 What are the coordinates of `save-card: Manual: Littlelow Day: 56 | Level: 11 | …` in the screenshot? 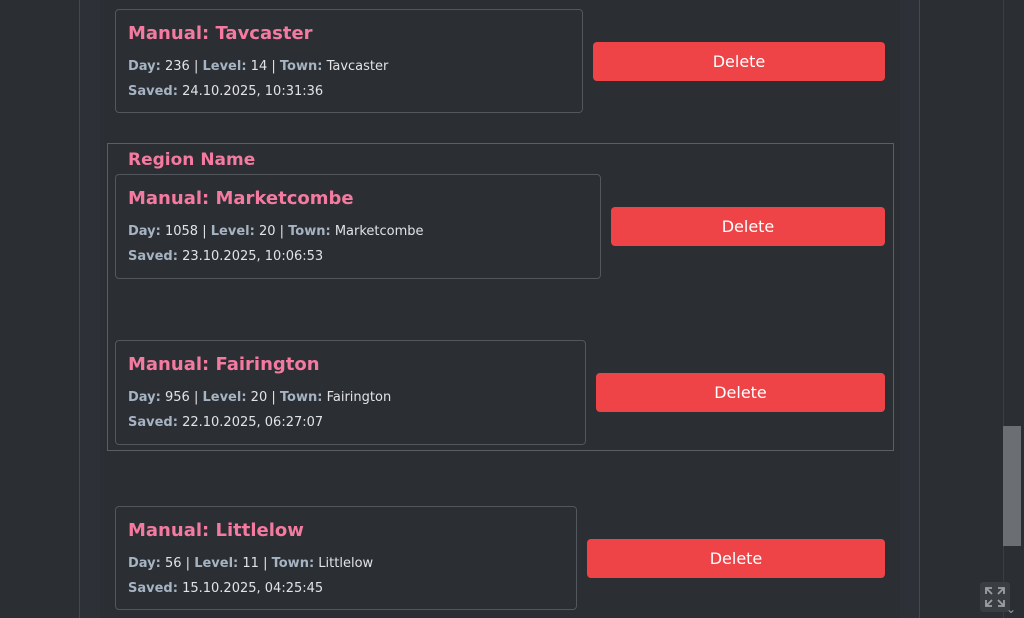 It's located at (346, 558).